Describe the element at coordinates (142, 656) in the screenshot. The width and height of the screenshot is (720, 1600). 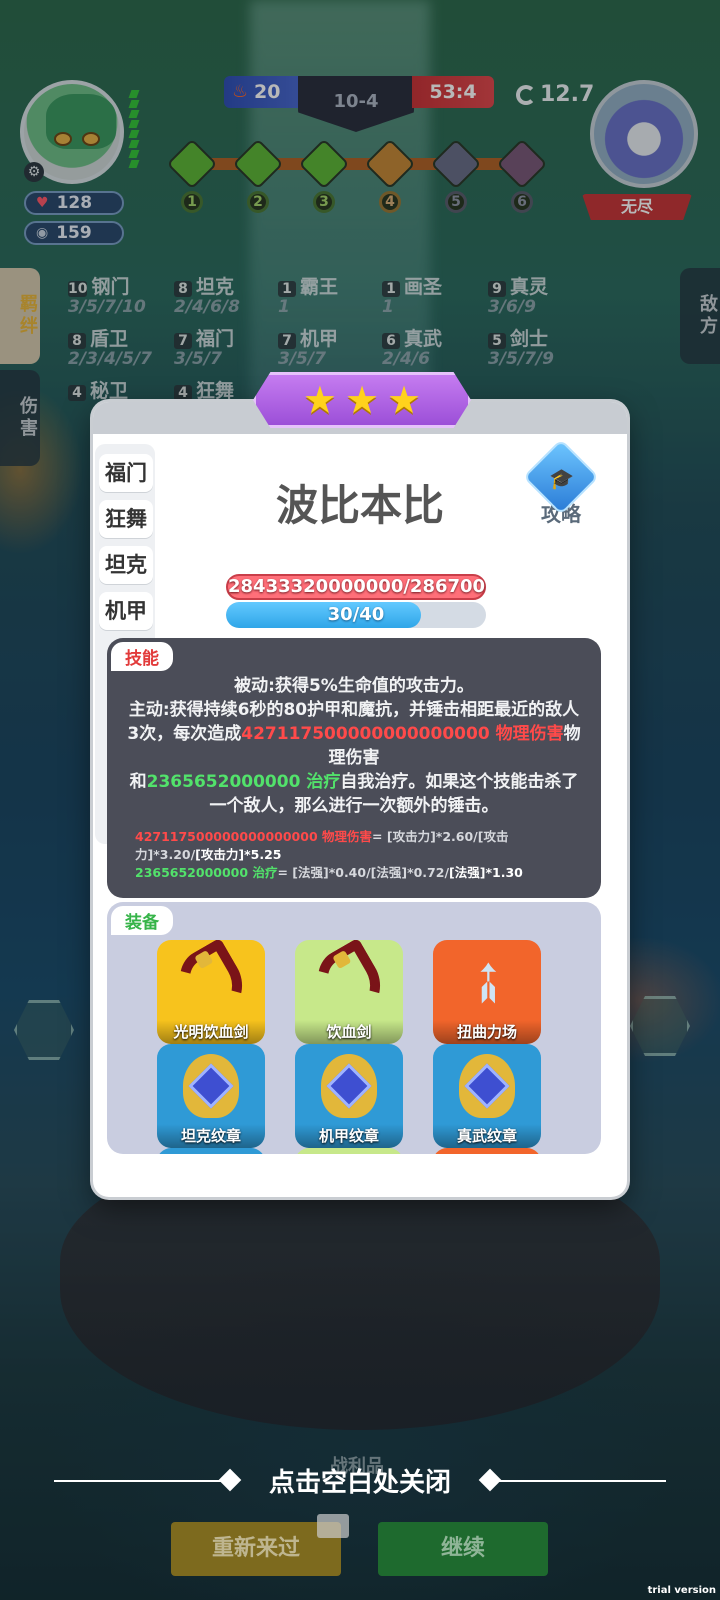
I see `skill-tag: 技能` at that location.